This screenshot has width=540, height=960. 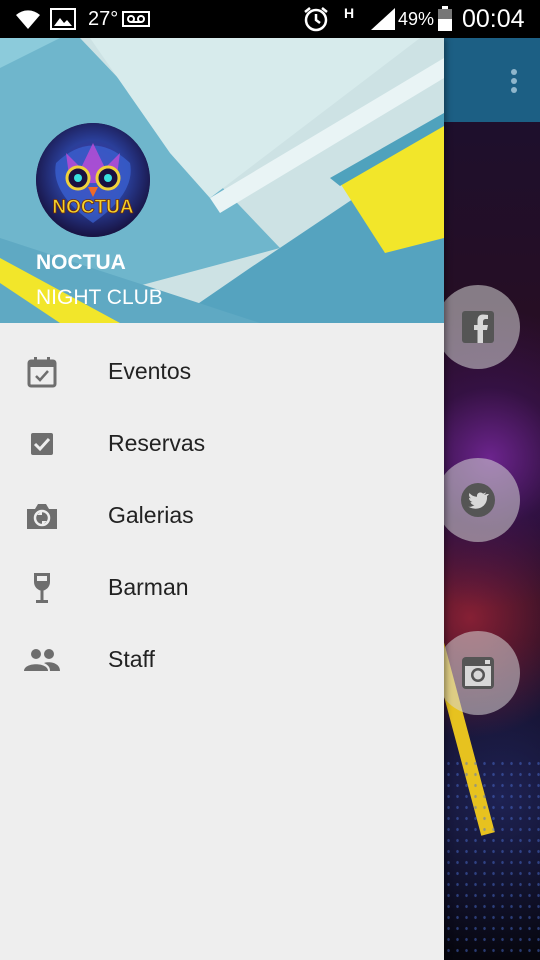 What do you see at coordinates (103, 18) in the screenshot?
I see `temperature-text: 27°` at bounding box center [103, 18].